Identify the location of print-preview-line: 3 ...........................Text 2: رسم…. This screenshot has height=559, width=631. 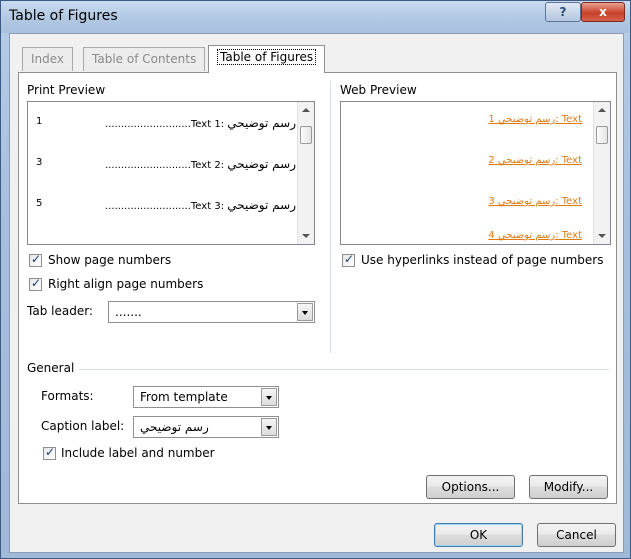
(166, 165).